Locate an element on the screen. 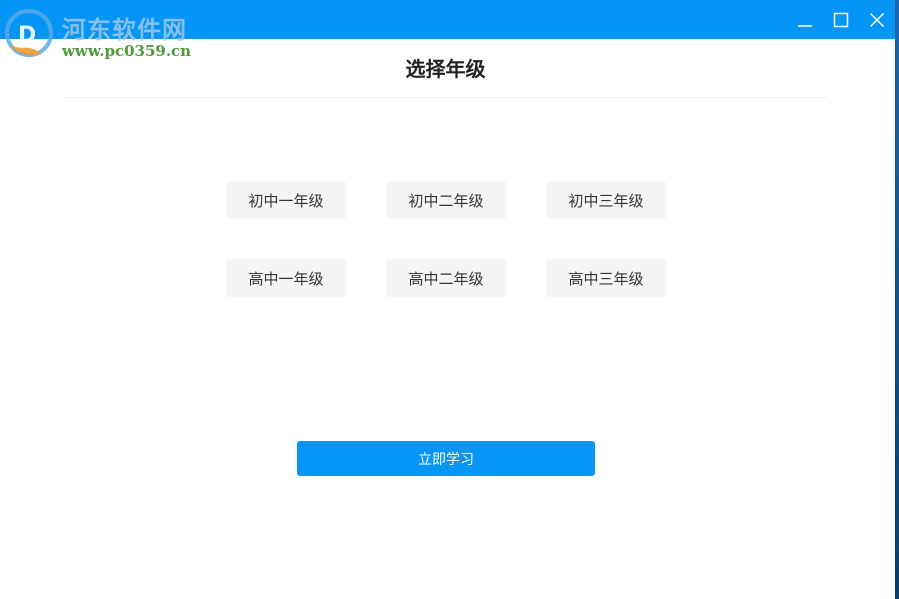 The image size is (899, 599). maximize-icon is located at coordinates (841, 19).